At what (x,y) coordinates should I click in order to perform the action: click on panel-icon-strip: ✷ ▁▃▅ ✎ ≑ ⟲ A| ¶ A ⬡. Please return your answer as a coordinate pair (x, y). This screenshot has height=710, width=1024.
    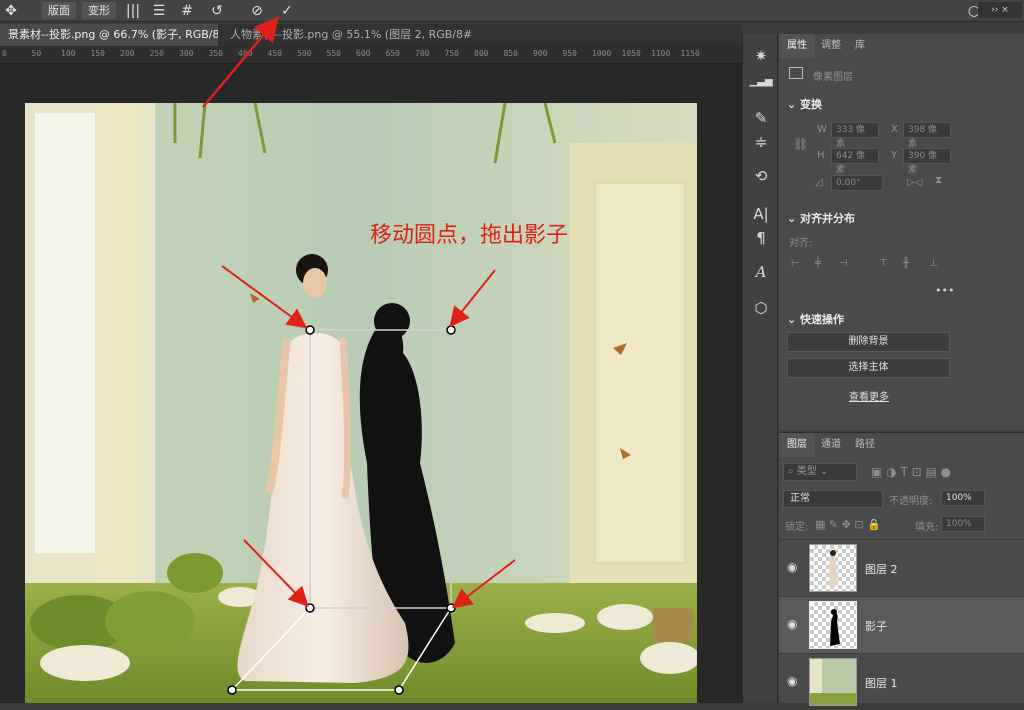
    Looking at the image, I should click on (760, 368).